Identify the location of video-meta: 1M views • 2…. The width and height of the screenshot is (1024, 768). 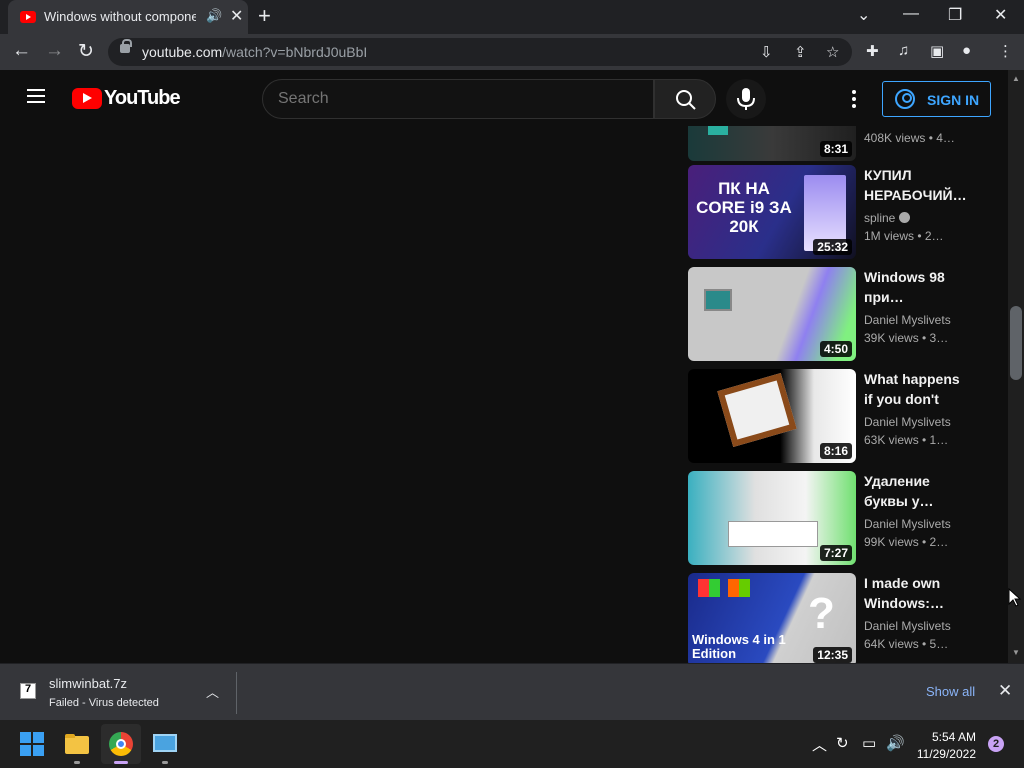
(904, 236).